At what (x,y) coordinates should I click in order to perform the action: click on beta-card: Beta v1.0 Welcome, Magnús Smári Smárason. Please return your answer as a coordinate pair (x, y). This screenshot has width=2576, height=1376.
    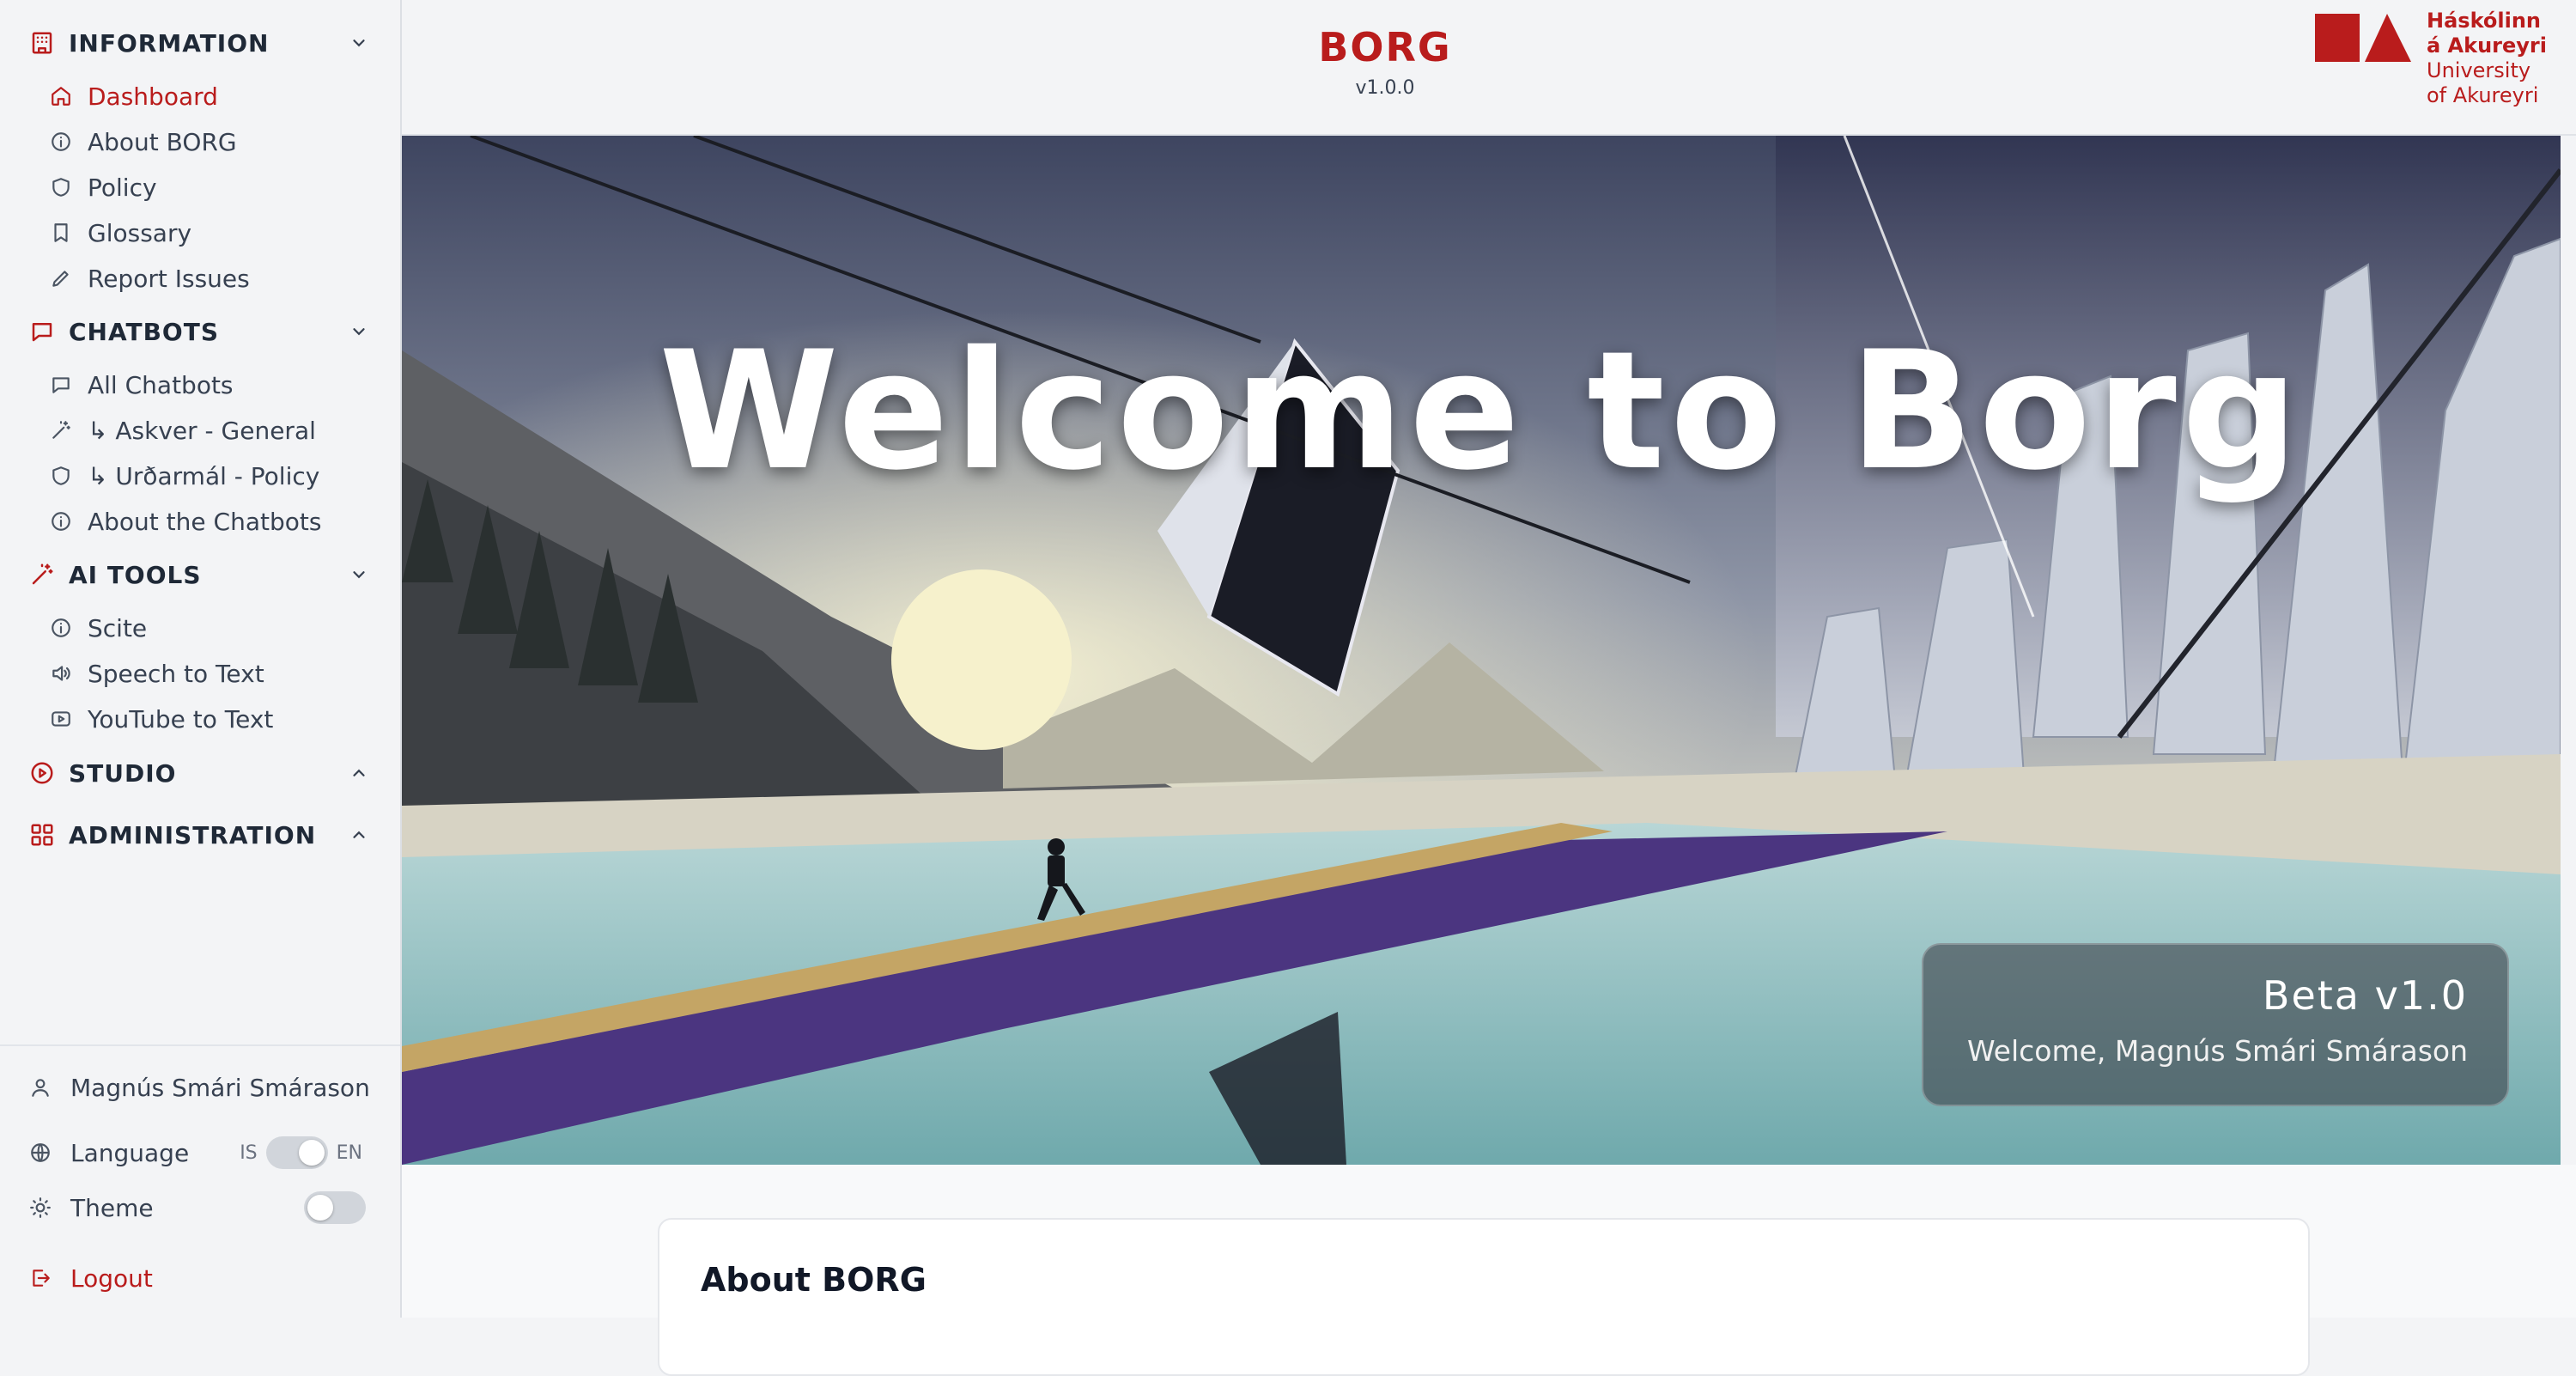
    Looking at the image, I should click on (2215, 1024).